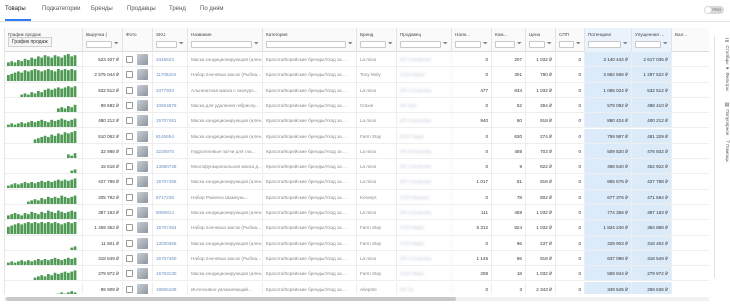  I want to click on column-header-stock: Нали... ⏷, so click(472, 40).